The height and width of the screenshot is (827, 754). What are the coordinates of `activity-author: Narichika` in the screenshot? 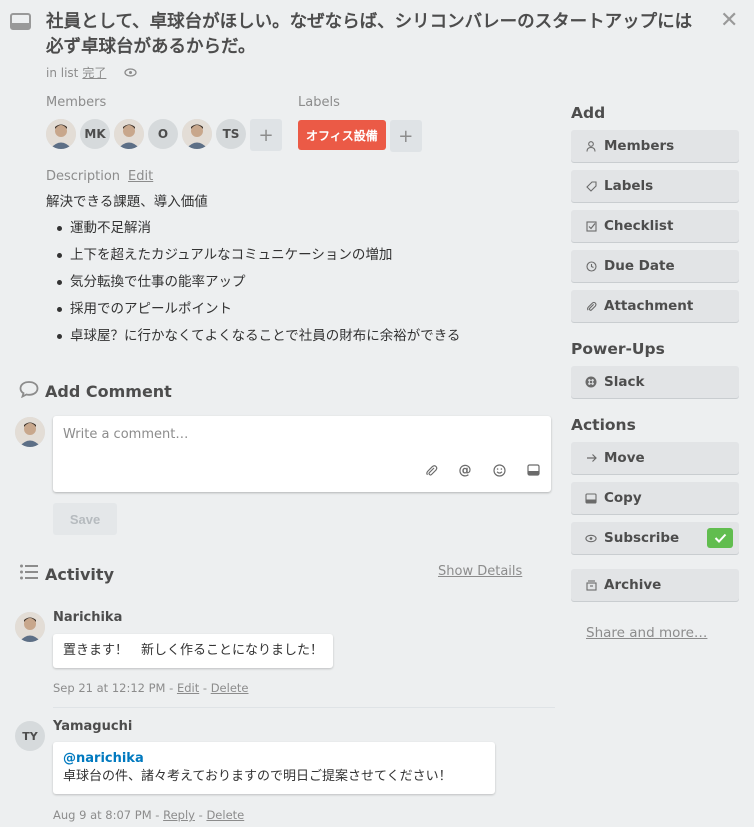 It's located at (87, 617).